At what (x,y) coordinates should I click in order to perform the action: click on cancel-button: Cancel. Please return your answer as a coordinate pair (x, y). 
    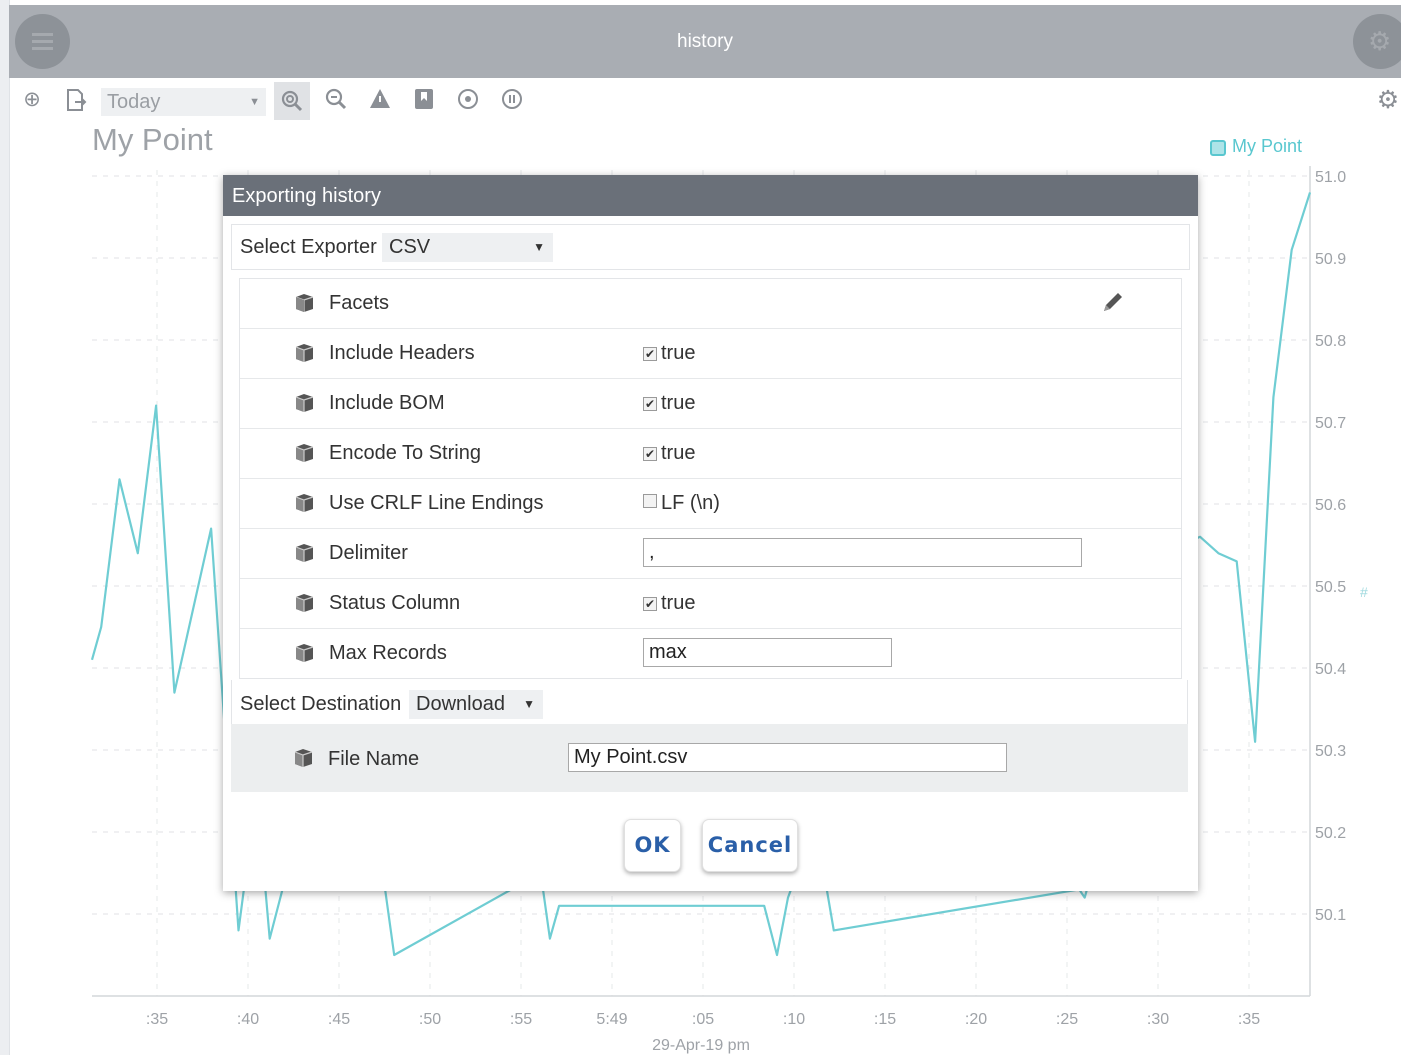
    Looking at the image, I should click on (750, 845).